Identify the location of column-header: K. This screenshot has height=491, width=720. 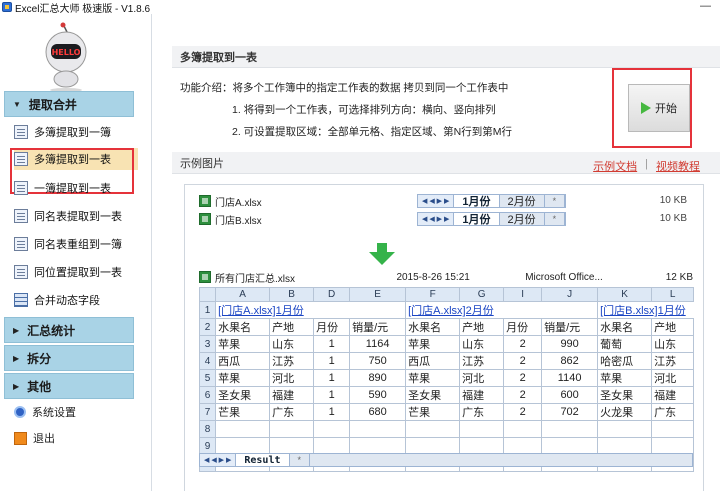
(625, 294).